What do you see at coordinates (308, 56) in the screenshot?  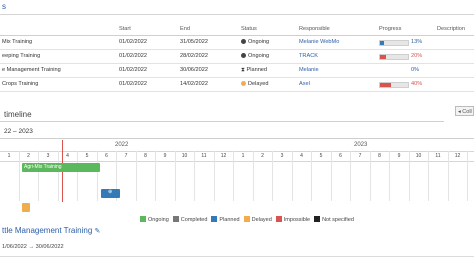 I see `row-responsible: TRACK` at bounding box center [308, 56].